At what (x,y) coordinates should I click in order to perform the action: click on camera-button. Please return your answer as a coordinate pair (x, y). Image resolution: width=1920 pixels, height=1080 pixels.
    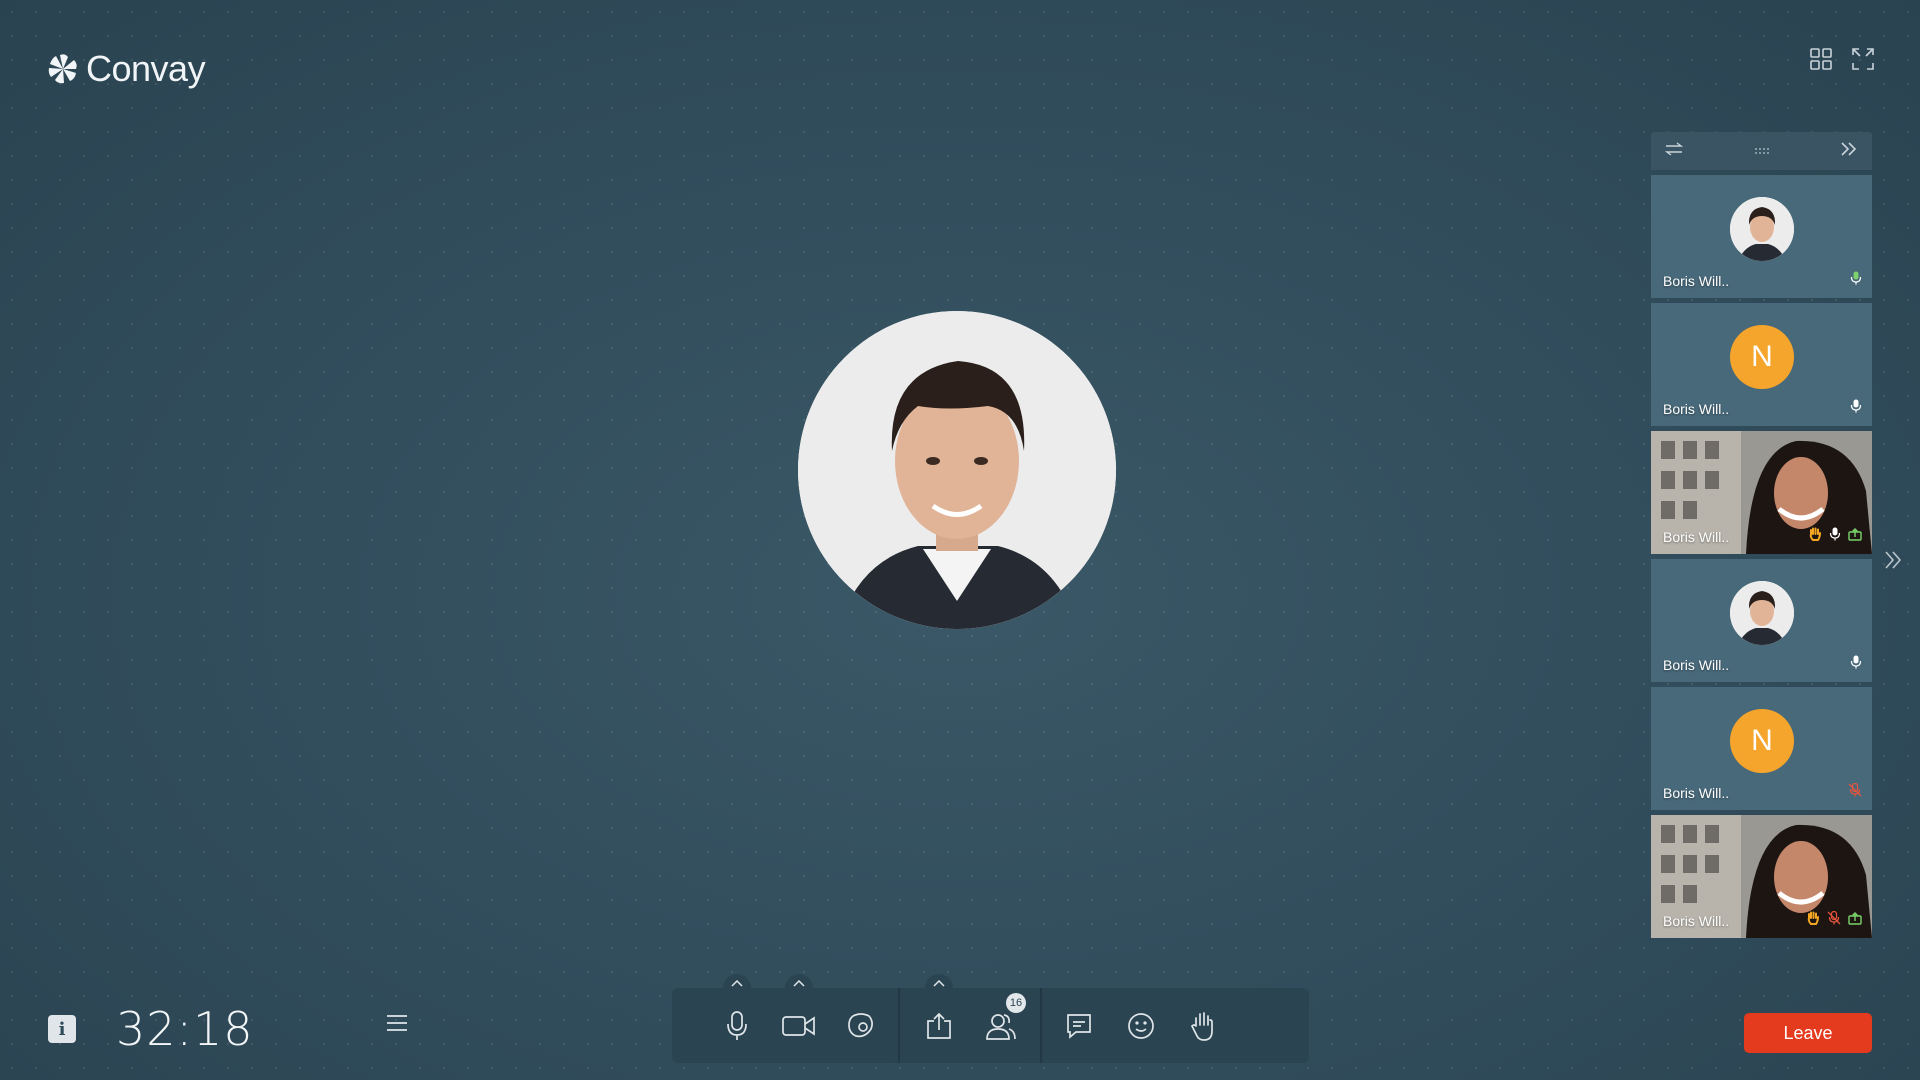
    Looking at the image, I should click on (799, 1018).